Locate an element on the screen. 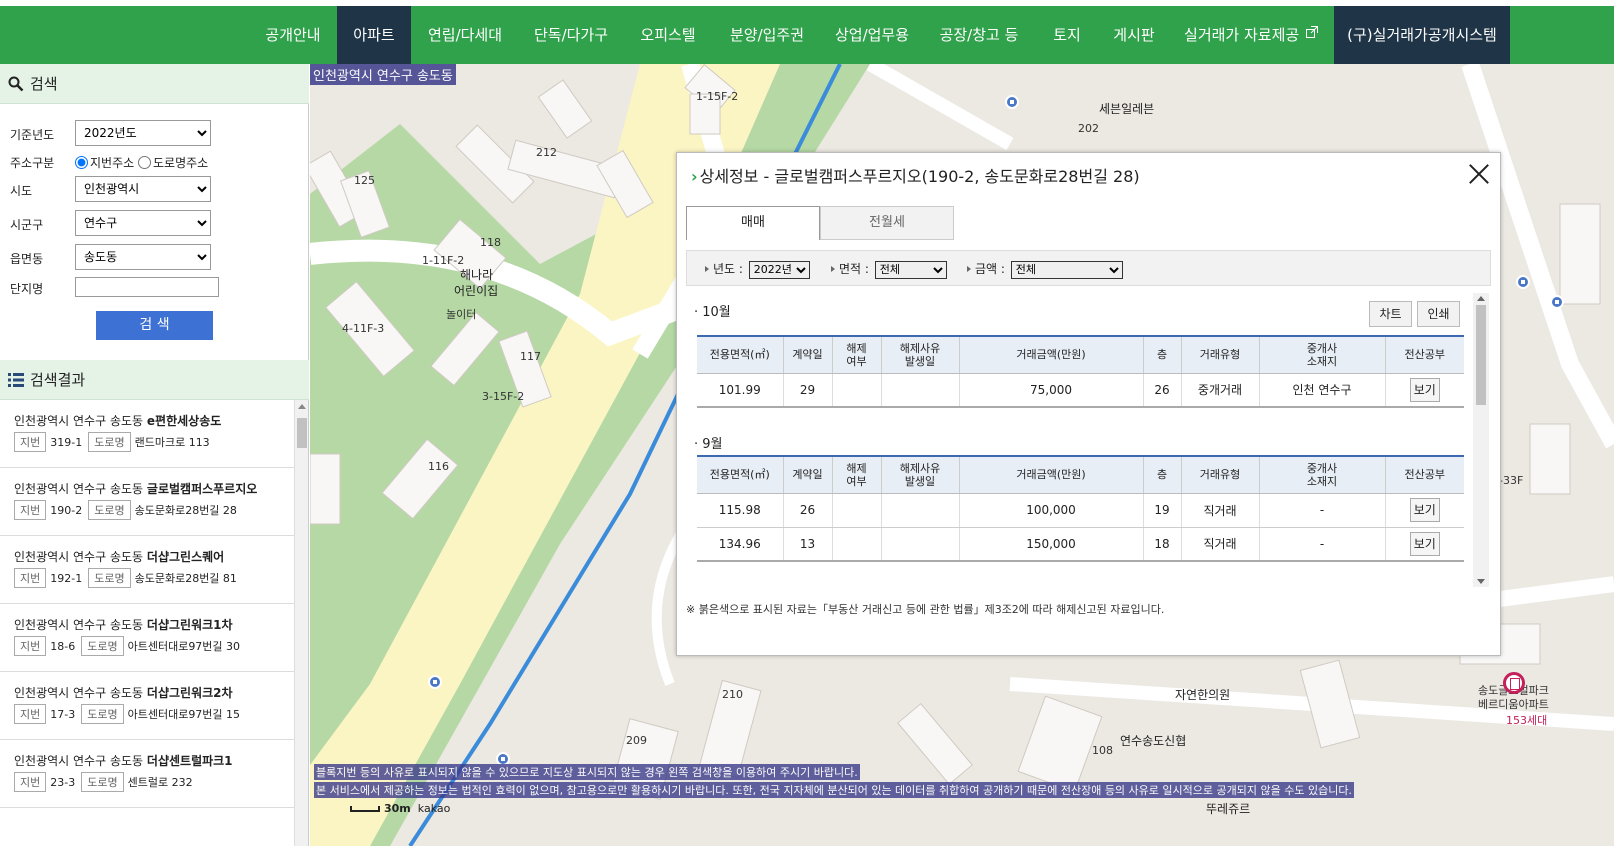 The image size is (1614, 846). cell-floor: 19 is located at coordinates (1162, 510).